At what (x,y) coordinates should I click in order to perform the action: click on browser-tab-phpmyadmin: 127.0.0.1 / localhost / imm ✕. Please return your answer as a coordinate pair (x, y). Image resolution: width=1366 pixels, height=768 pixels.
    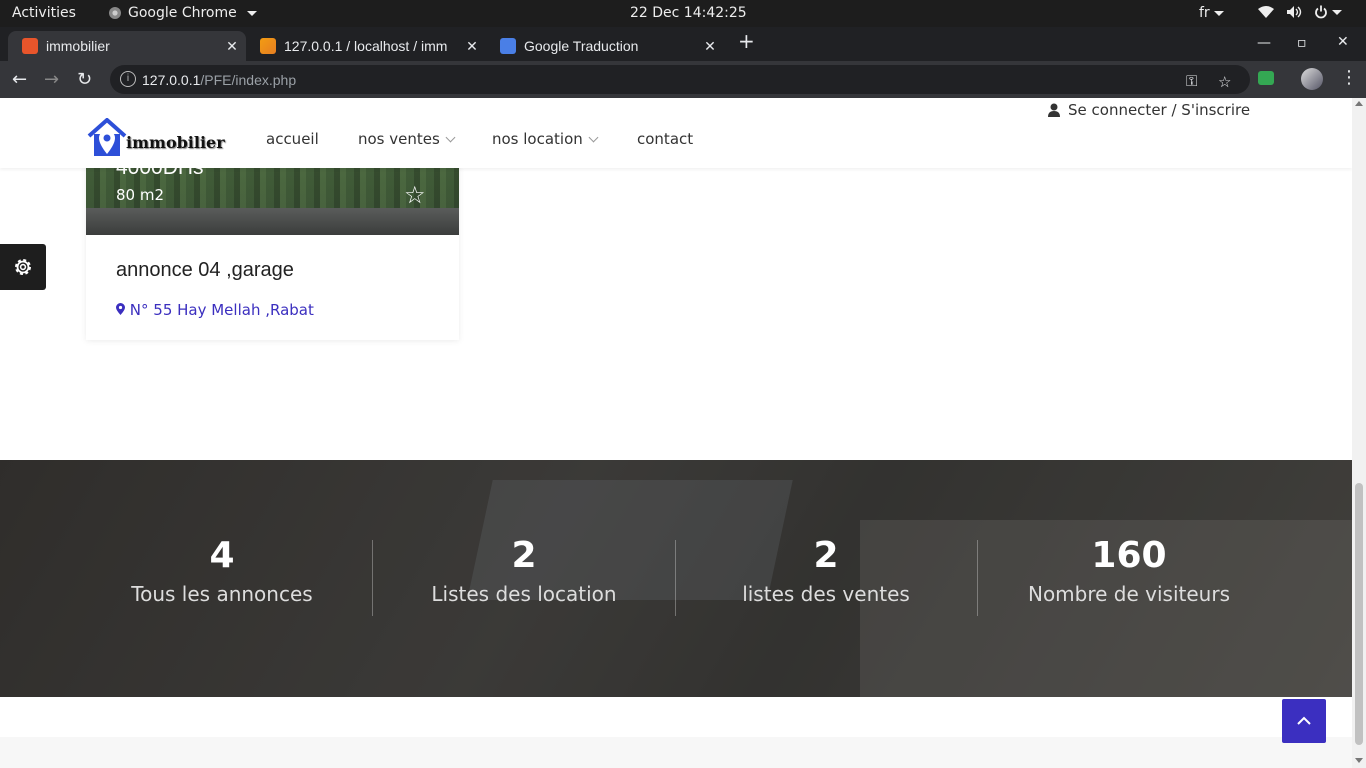
    Looking at the image, I should click on (366, 46).